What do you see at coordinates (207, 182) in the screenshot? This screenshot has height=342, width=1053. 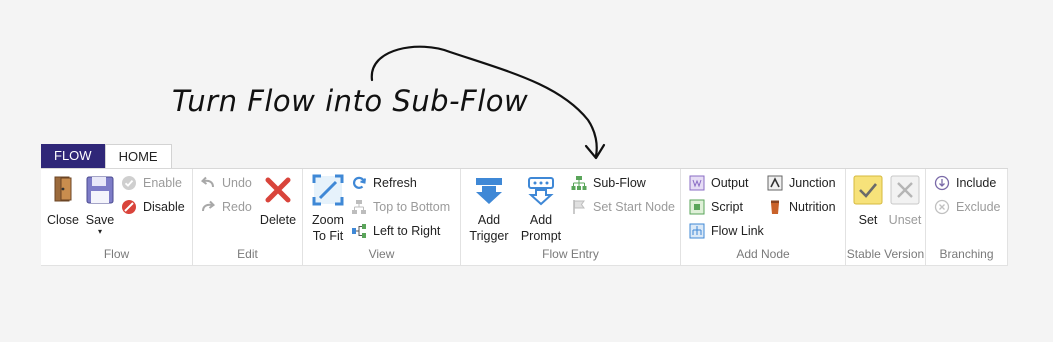 I see `undo-icon` at bounding box center [207, 182].